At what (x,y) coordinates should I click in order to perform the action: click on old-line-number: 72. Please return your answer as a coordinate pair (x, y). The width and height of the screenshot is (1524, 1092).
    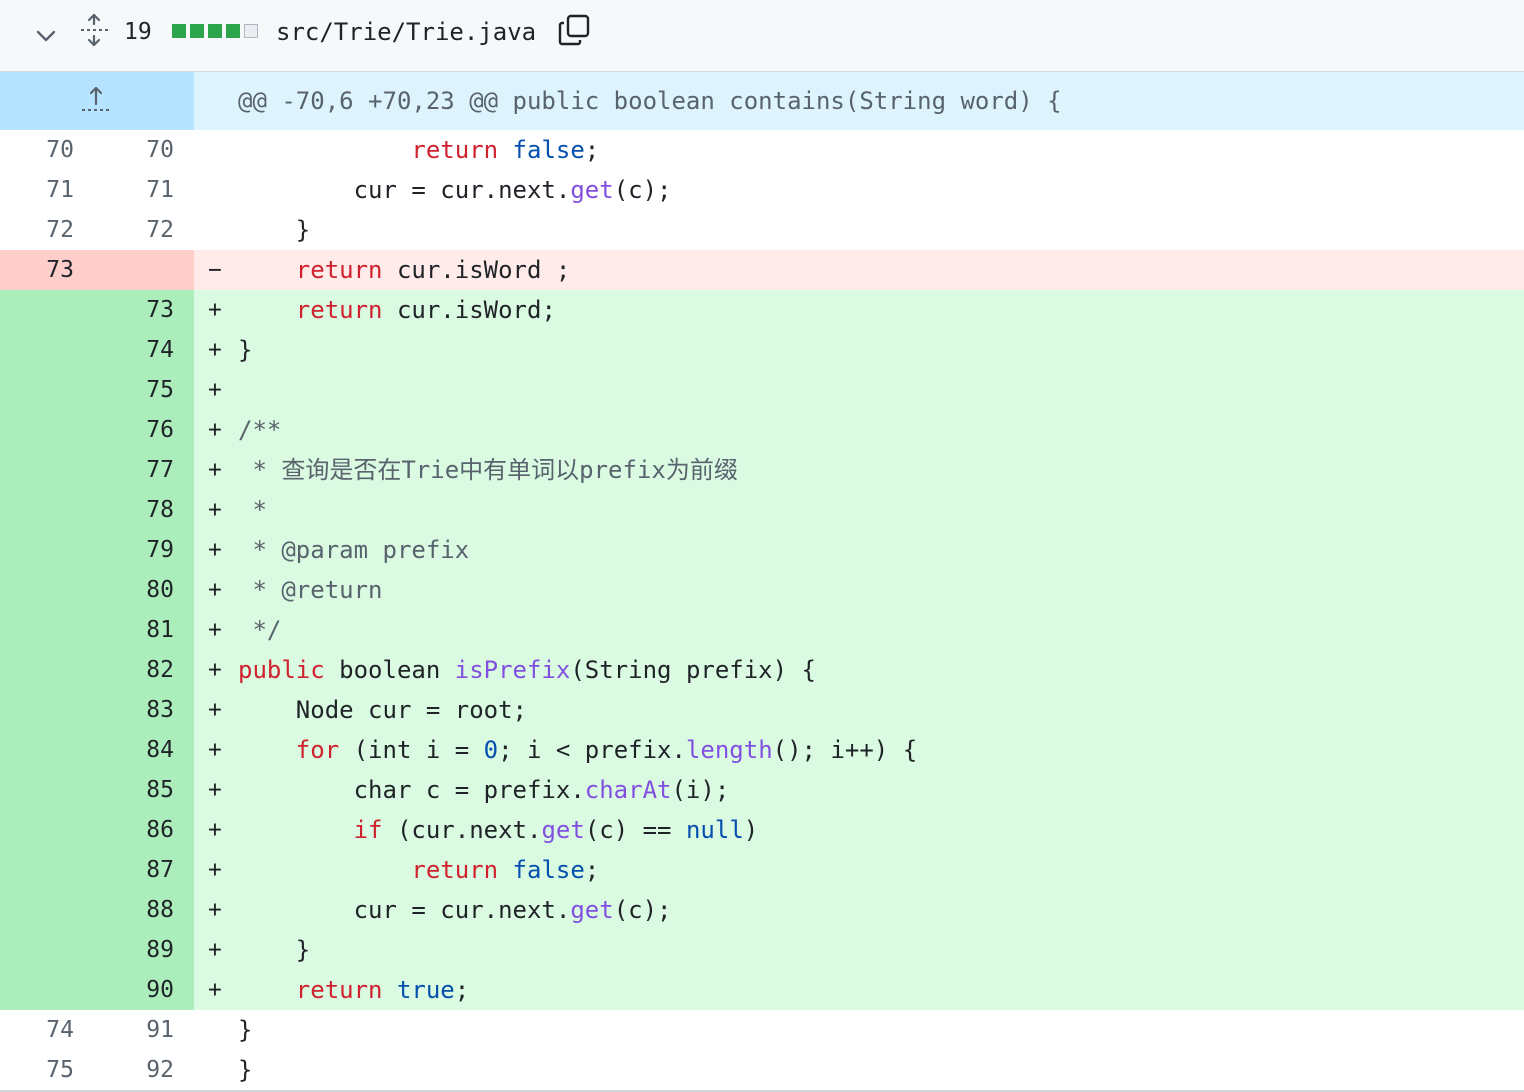
    Looking at the image, I should click on (37, 230).